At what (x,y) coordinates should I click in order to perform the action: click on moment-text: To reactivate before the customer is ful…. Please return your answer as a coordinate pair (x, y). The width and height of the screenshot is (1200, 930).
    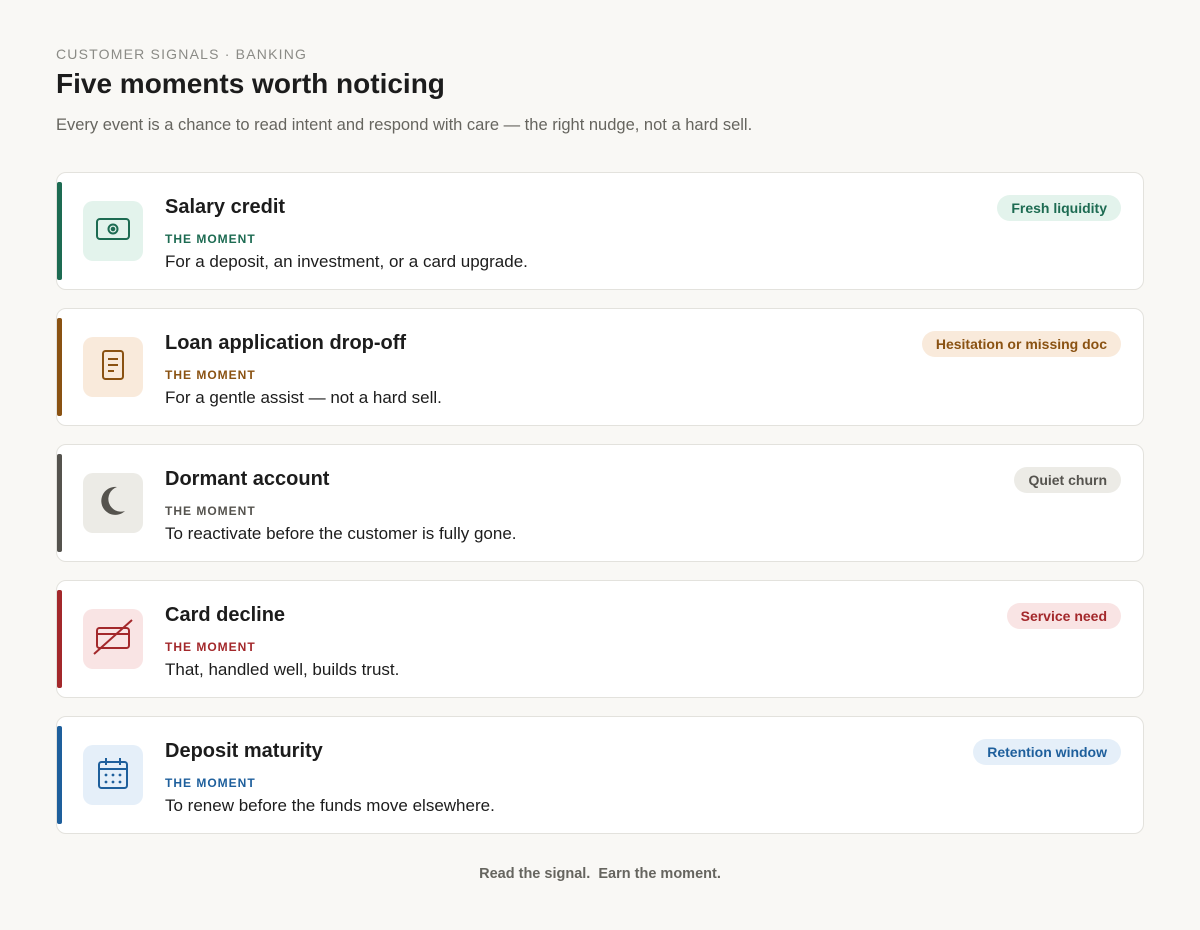
    Looking at the image, I should click on (341, 533).